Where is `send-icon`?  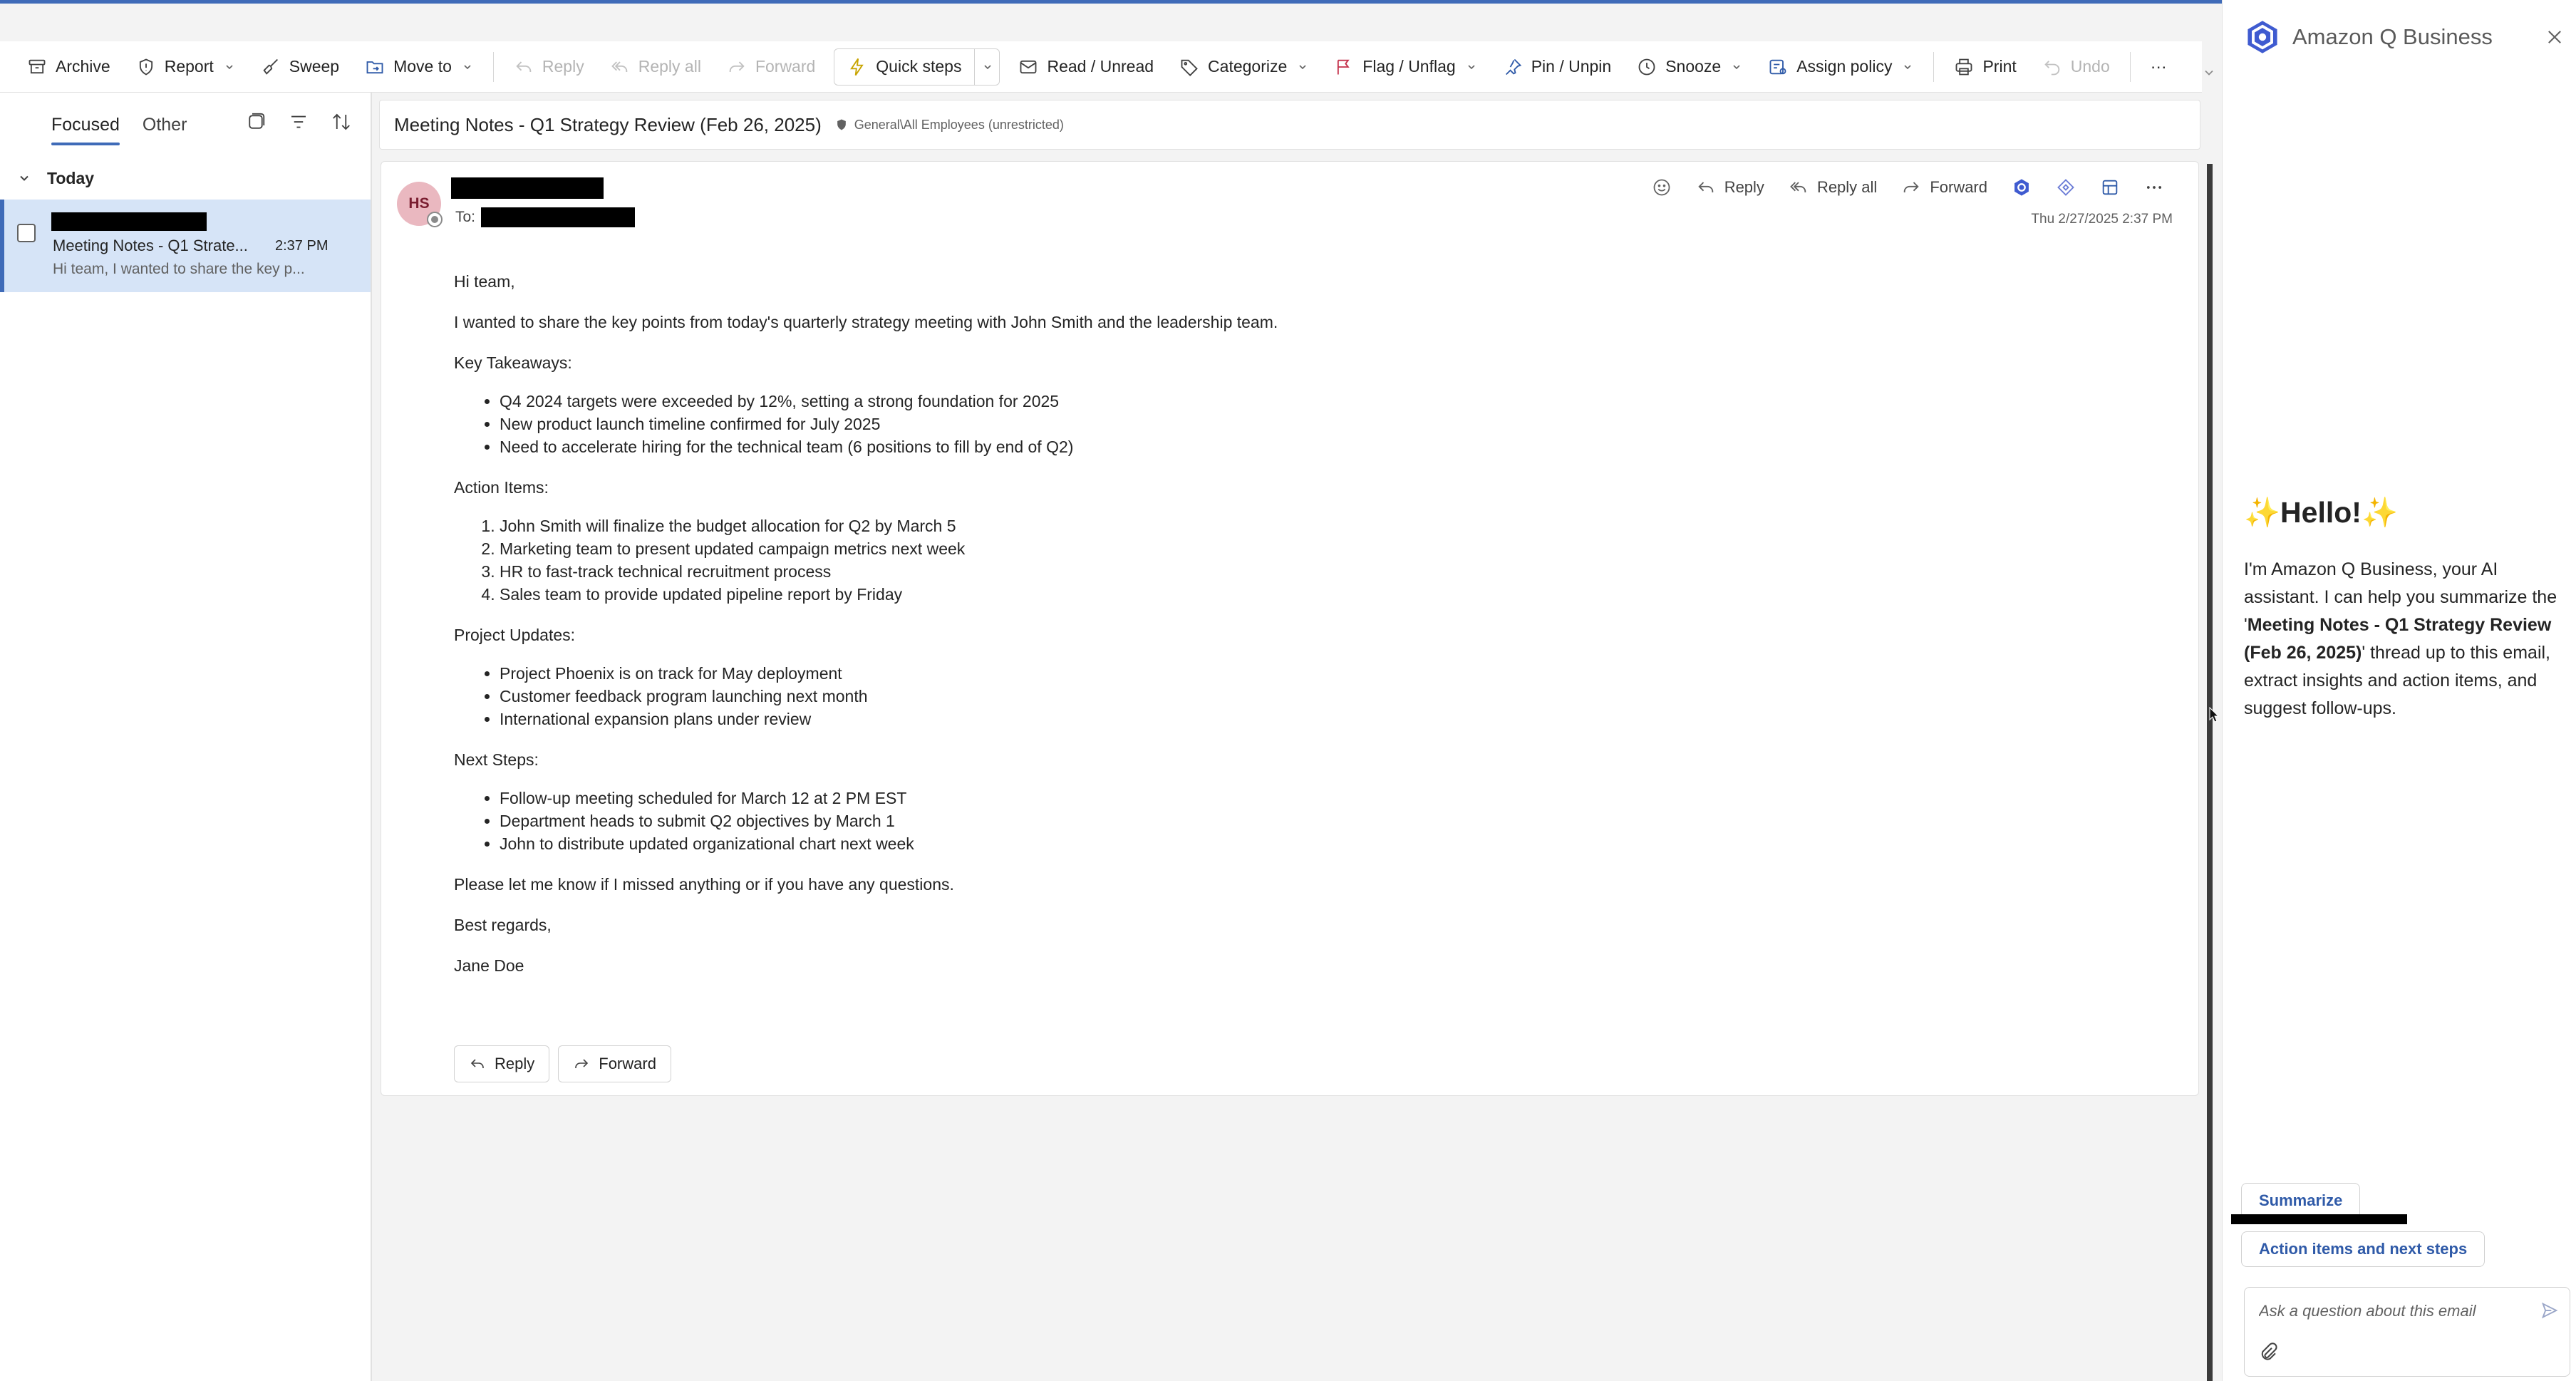 send-icon is located at coordinates (2550, 1310).